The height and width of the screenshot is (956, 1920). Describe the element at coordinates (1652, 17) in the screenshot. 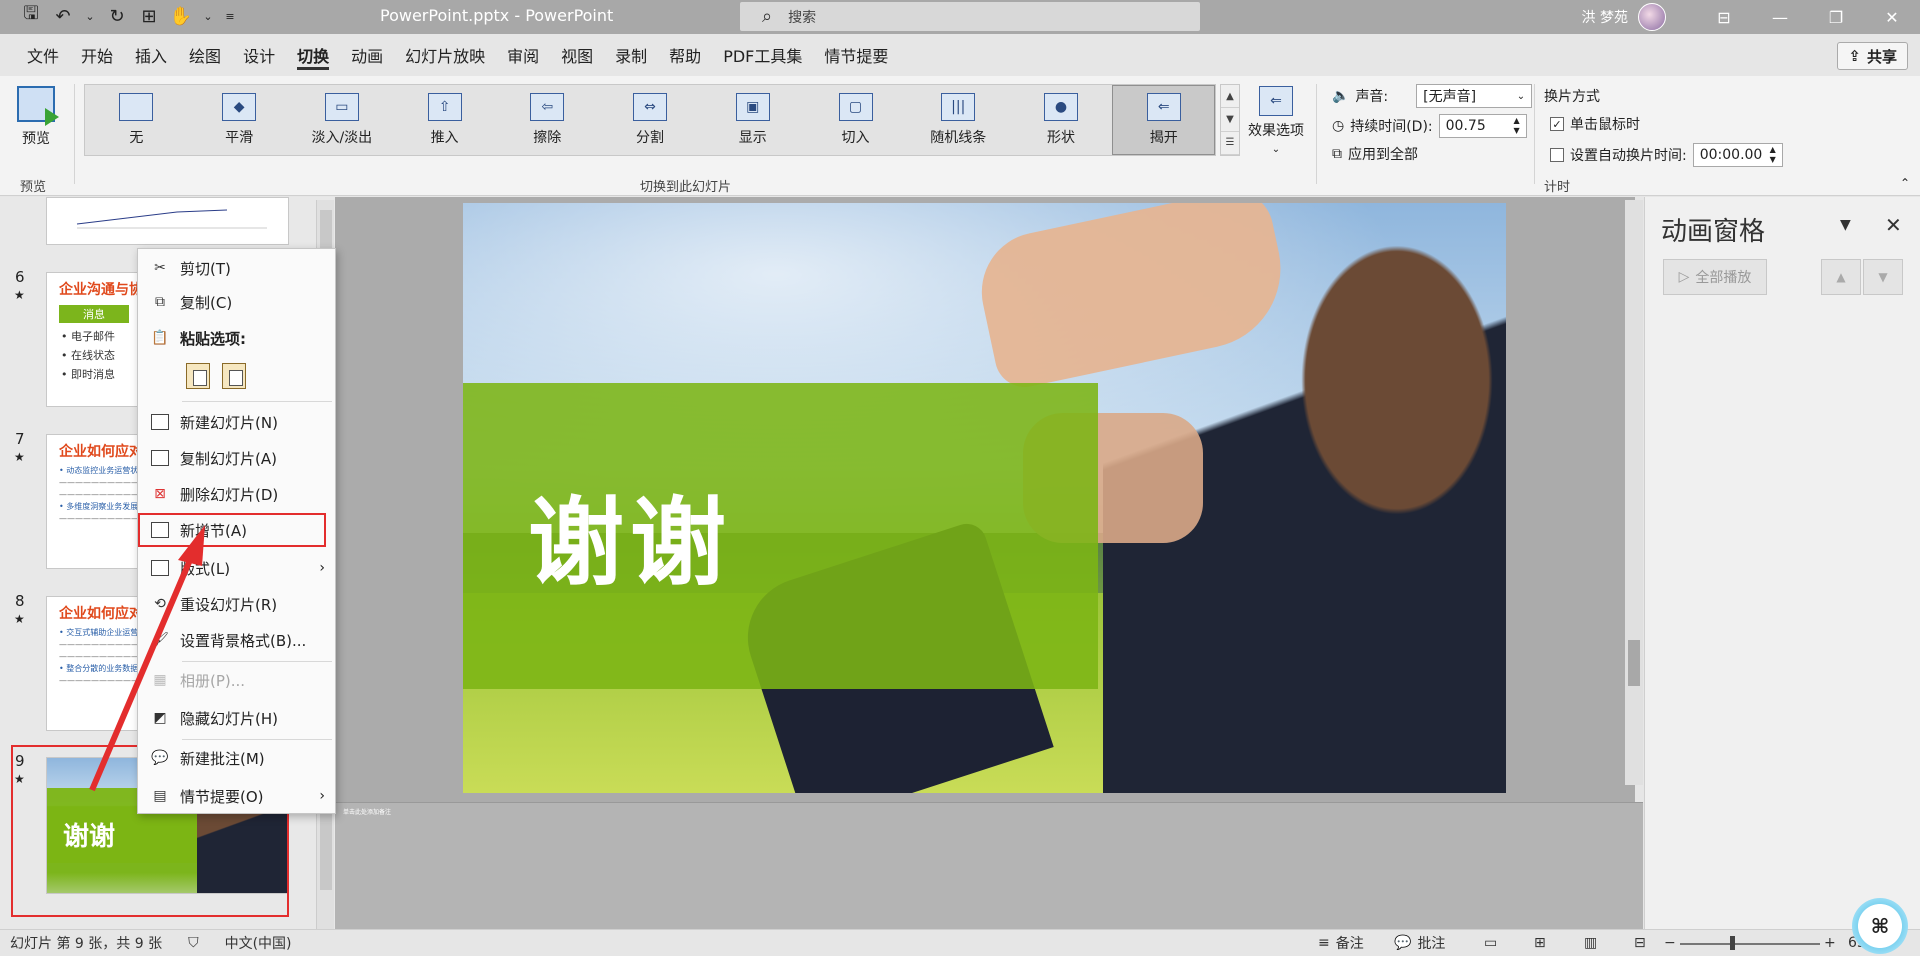

I see `avatar` at that location.